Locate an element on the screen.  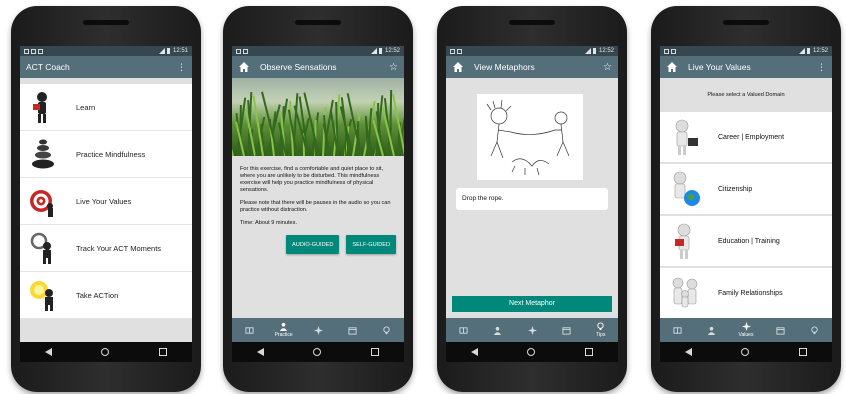
menu-item-label: Live Your Values is located at coordinates (104, 201).